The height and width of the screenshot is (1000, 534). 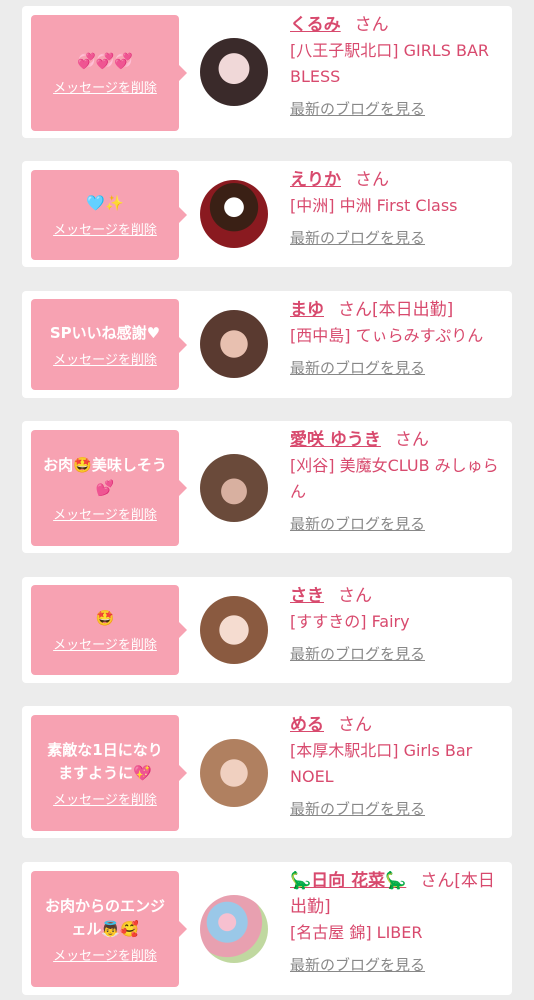 I want to click on message-text: SPいいね感謝♥, so click(x=105, y=332).